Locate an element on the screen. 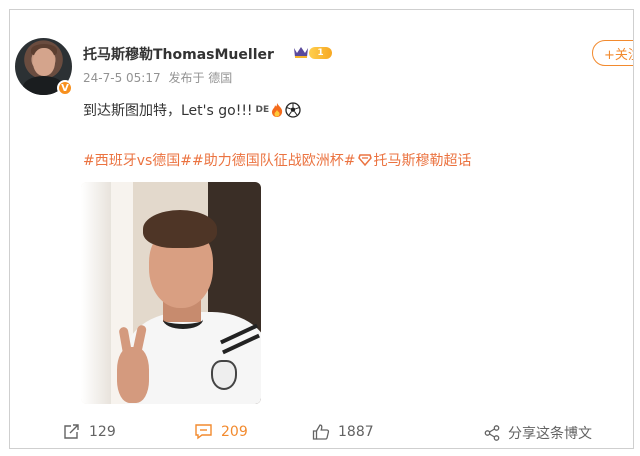 Image resolution: width=640 pixels, height=456 pixels. avatar: V is located at coordinates (44, 67).